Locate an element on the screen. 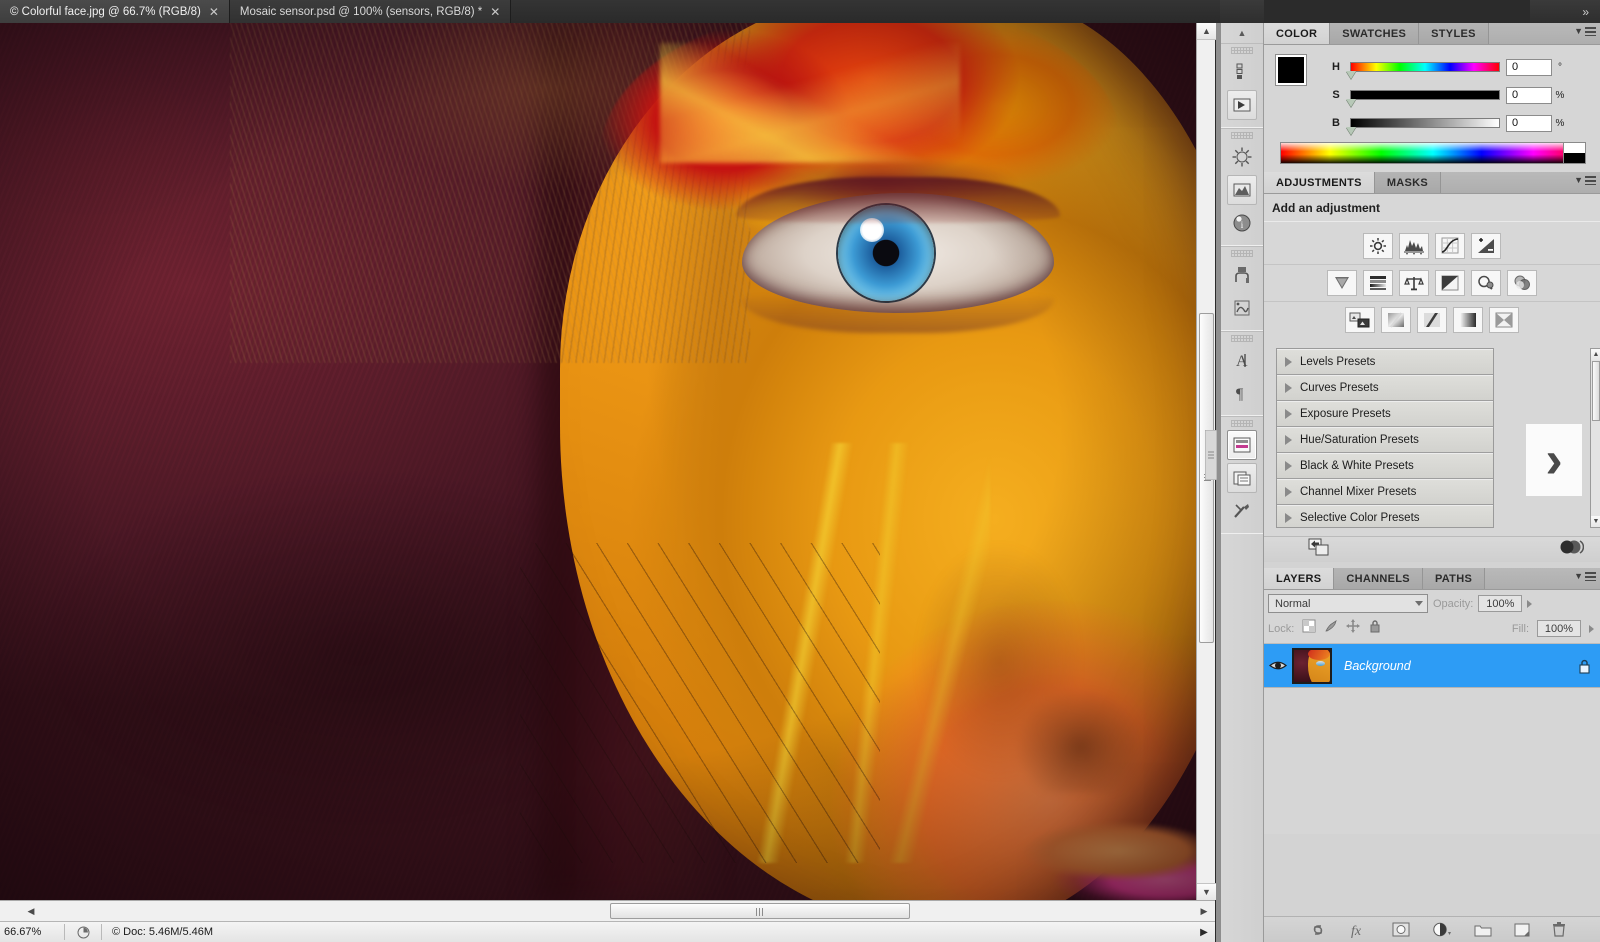 The image size is (1600, 942). exposure-icon is located at coordinates (1486, 246).